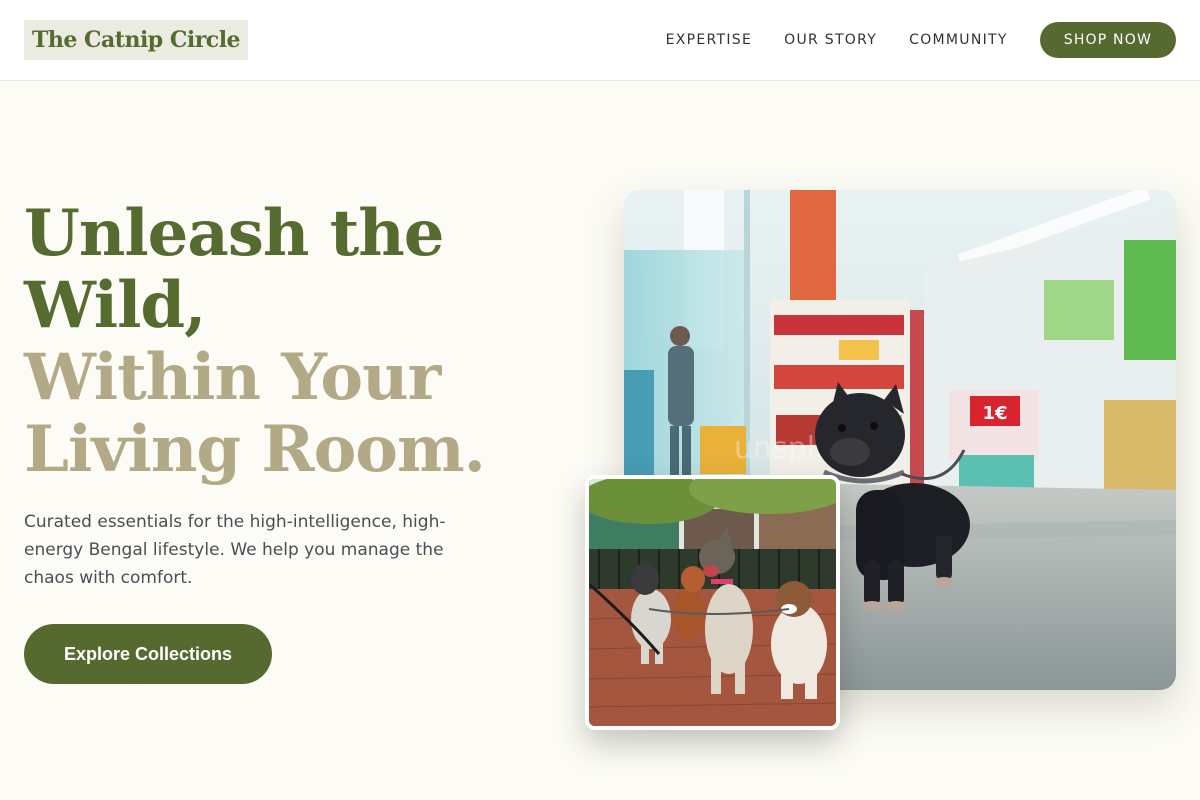  What do you see at coordinates (1107, 40) in the screenshot?
I see `shop-now-button: SHOP NOW` at bounding box center [1107, 40].